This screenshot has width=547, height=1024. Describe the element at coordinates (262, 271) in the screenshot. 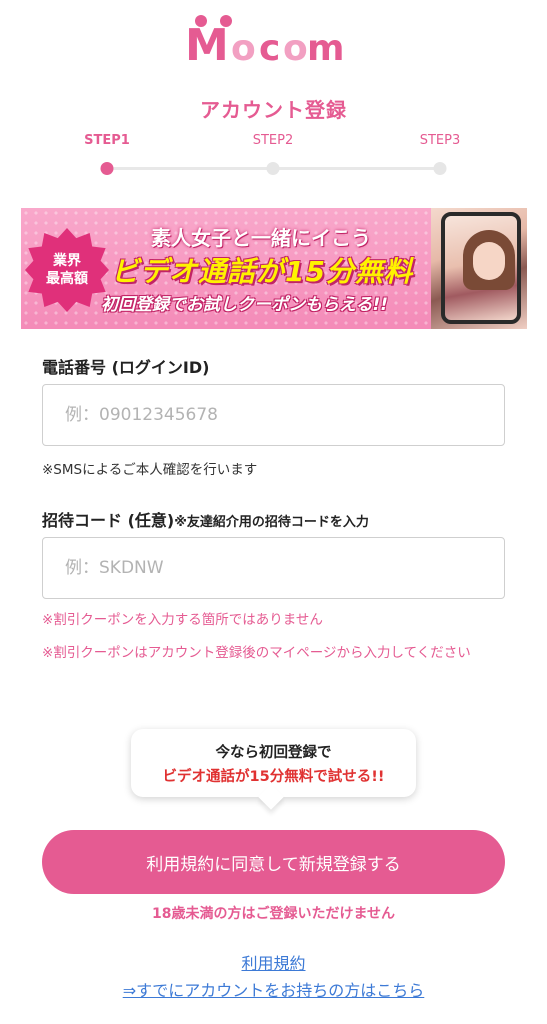

I see `banner-main-offer: ビデオ通話が15分無料` at that location.